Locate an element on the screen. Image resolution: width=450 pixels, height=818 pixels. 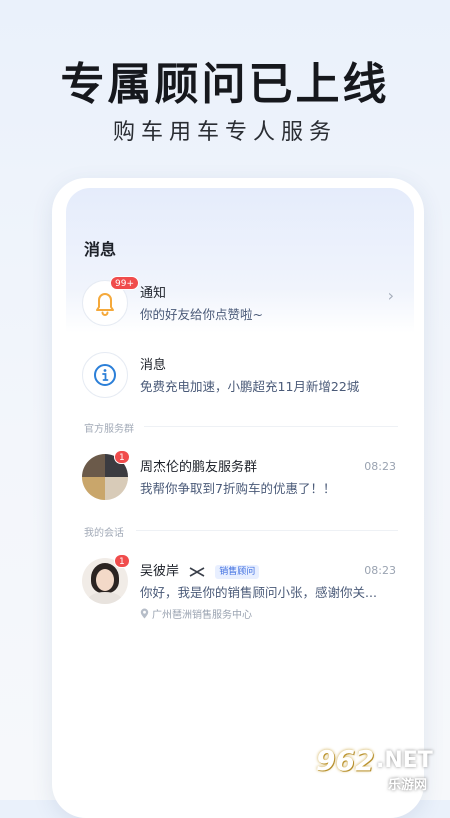
conversation-section-label: 我的会话 is located at coordinates (104, 533).